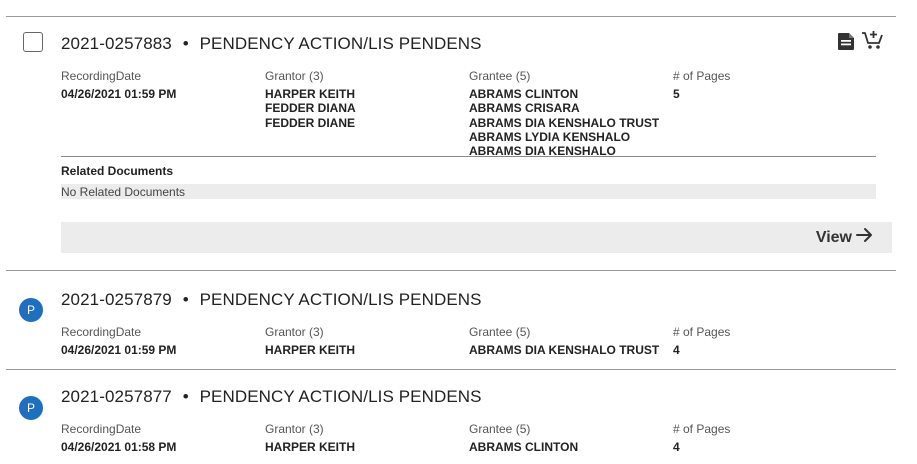 This screenshot has height=464, width=917. I want to click on add-to-cart-icon, so click(873, 42).